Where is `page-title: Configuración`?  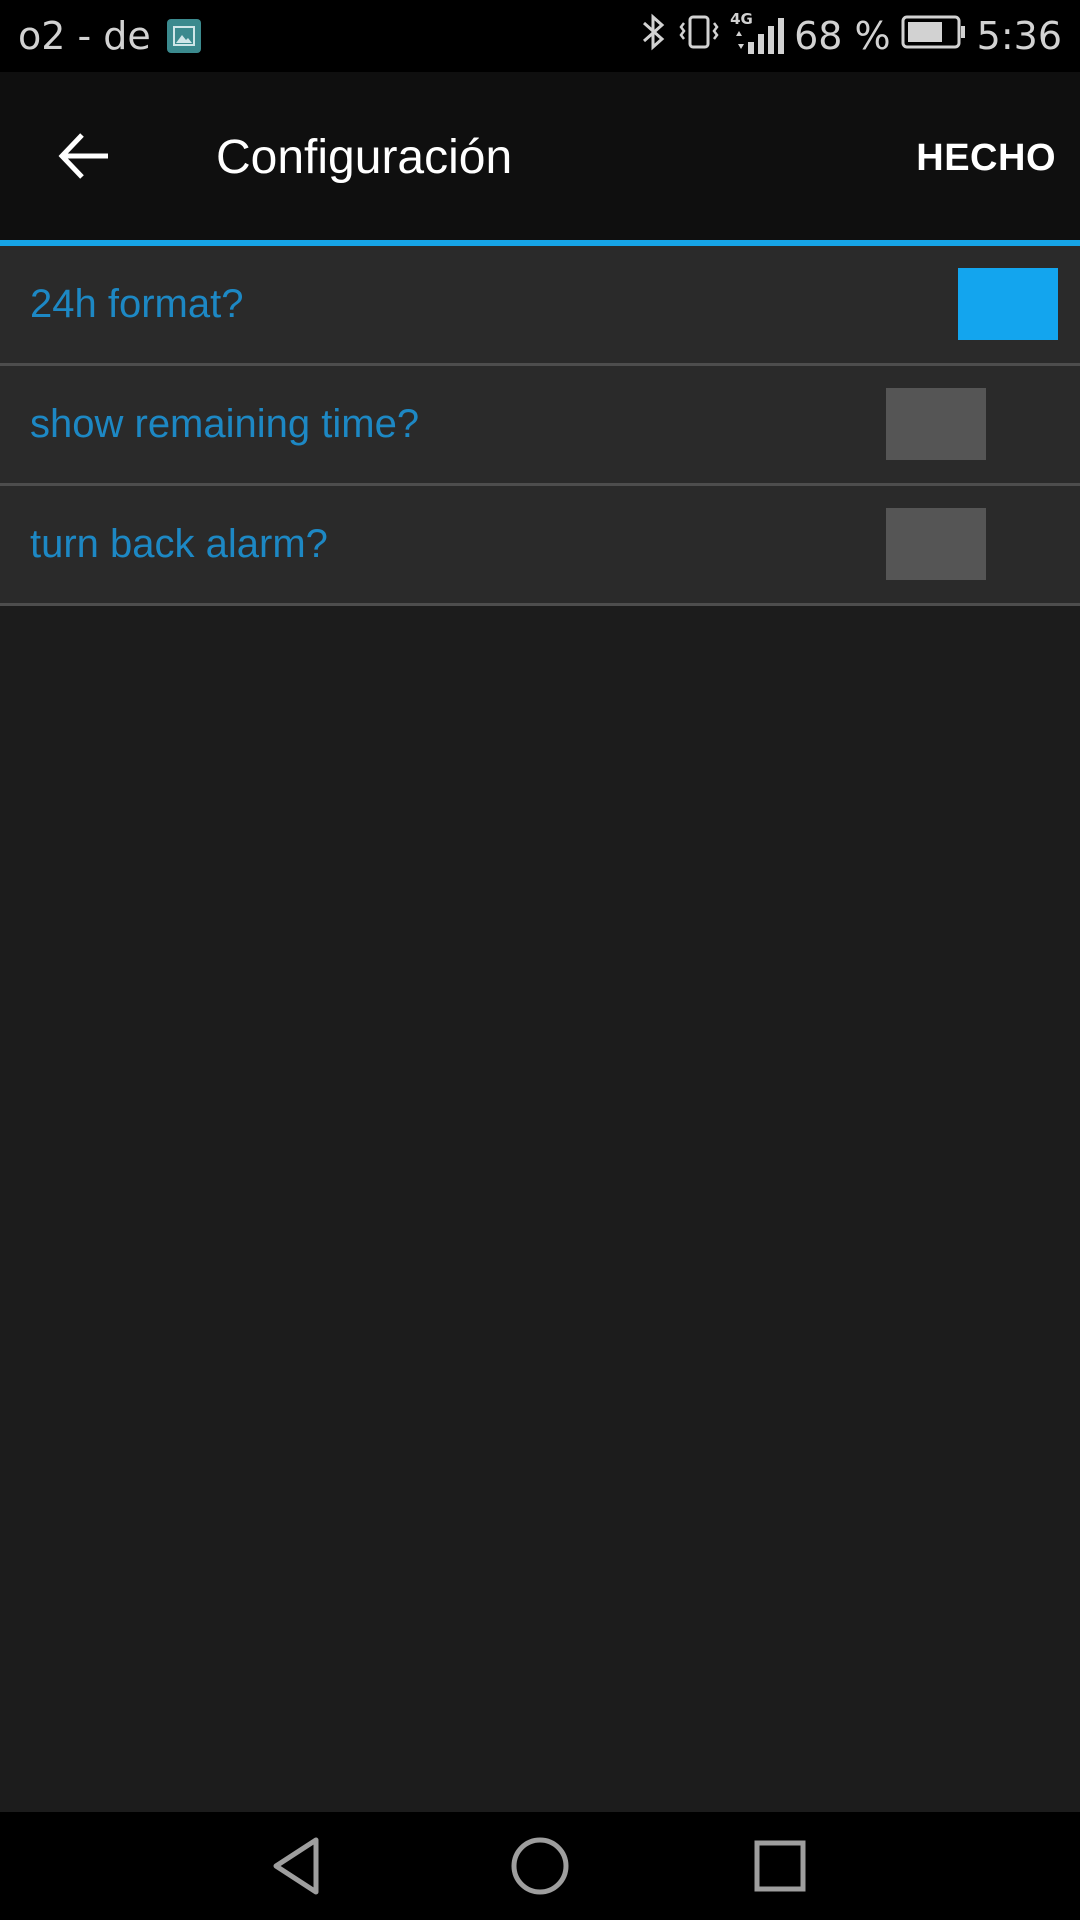
page-title: Configuración is located at coordinates (364, 157).